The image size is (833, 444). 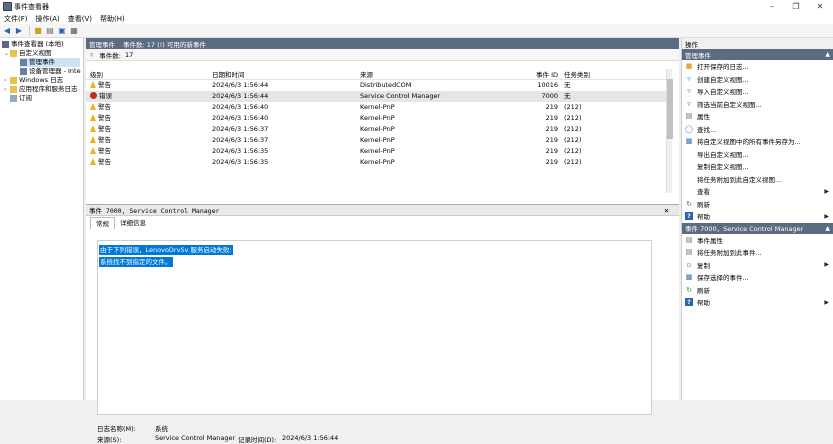 What do you see at coordinates (50, 62) in the screenshot?
I see `tree-admin-events: 管理事件` at bounding box center [50, 62].